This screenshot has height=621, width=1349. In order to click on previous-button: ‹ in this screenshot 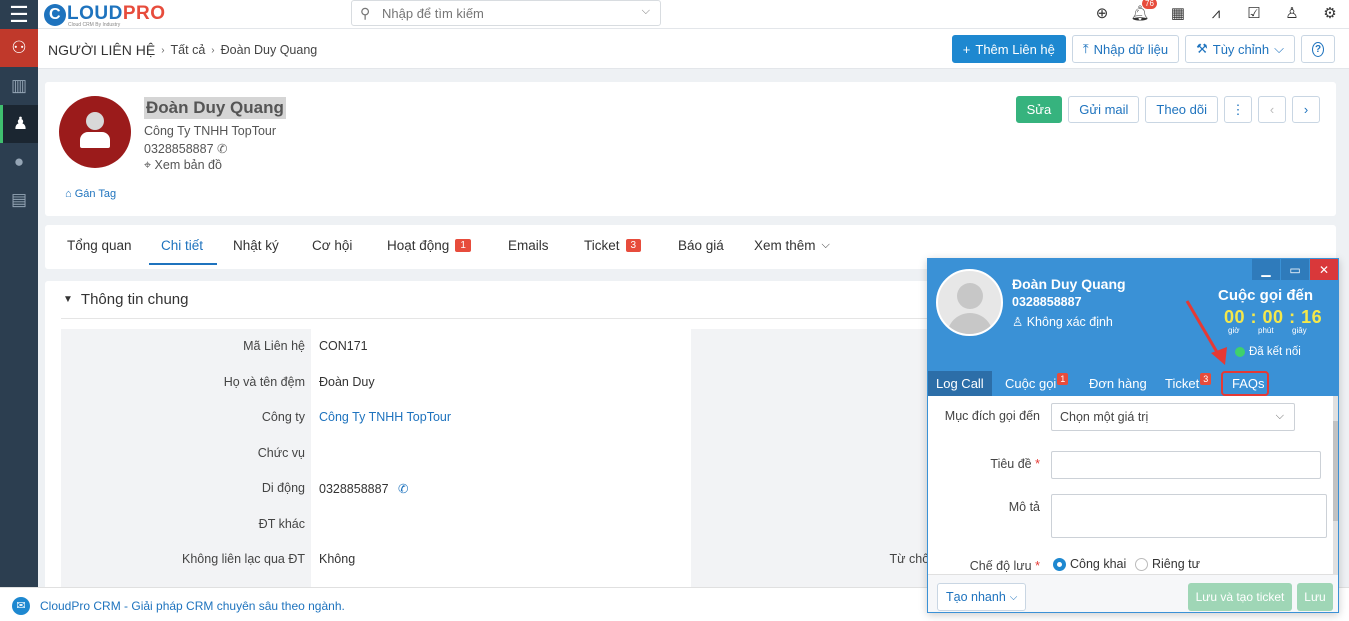, I will do `click(1272, 109)`.